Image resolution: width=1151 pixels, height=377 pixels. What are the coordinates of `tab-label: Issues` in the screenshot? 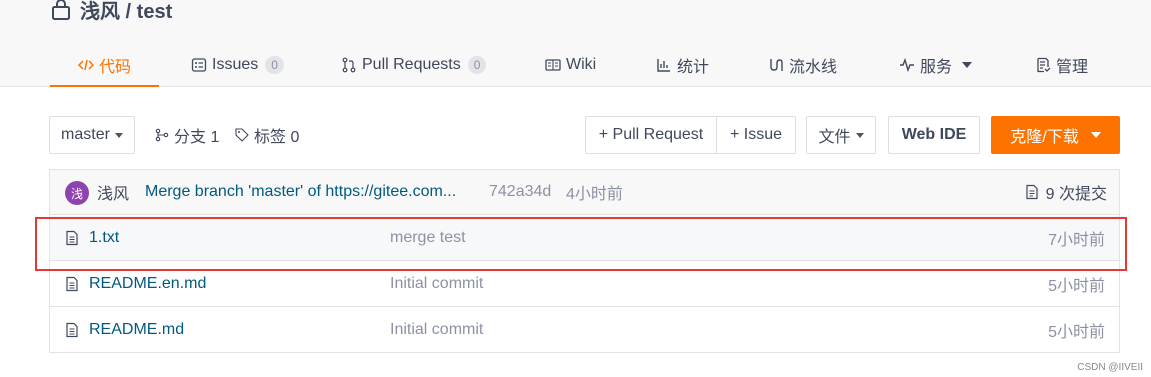 It's located at (235, 64).